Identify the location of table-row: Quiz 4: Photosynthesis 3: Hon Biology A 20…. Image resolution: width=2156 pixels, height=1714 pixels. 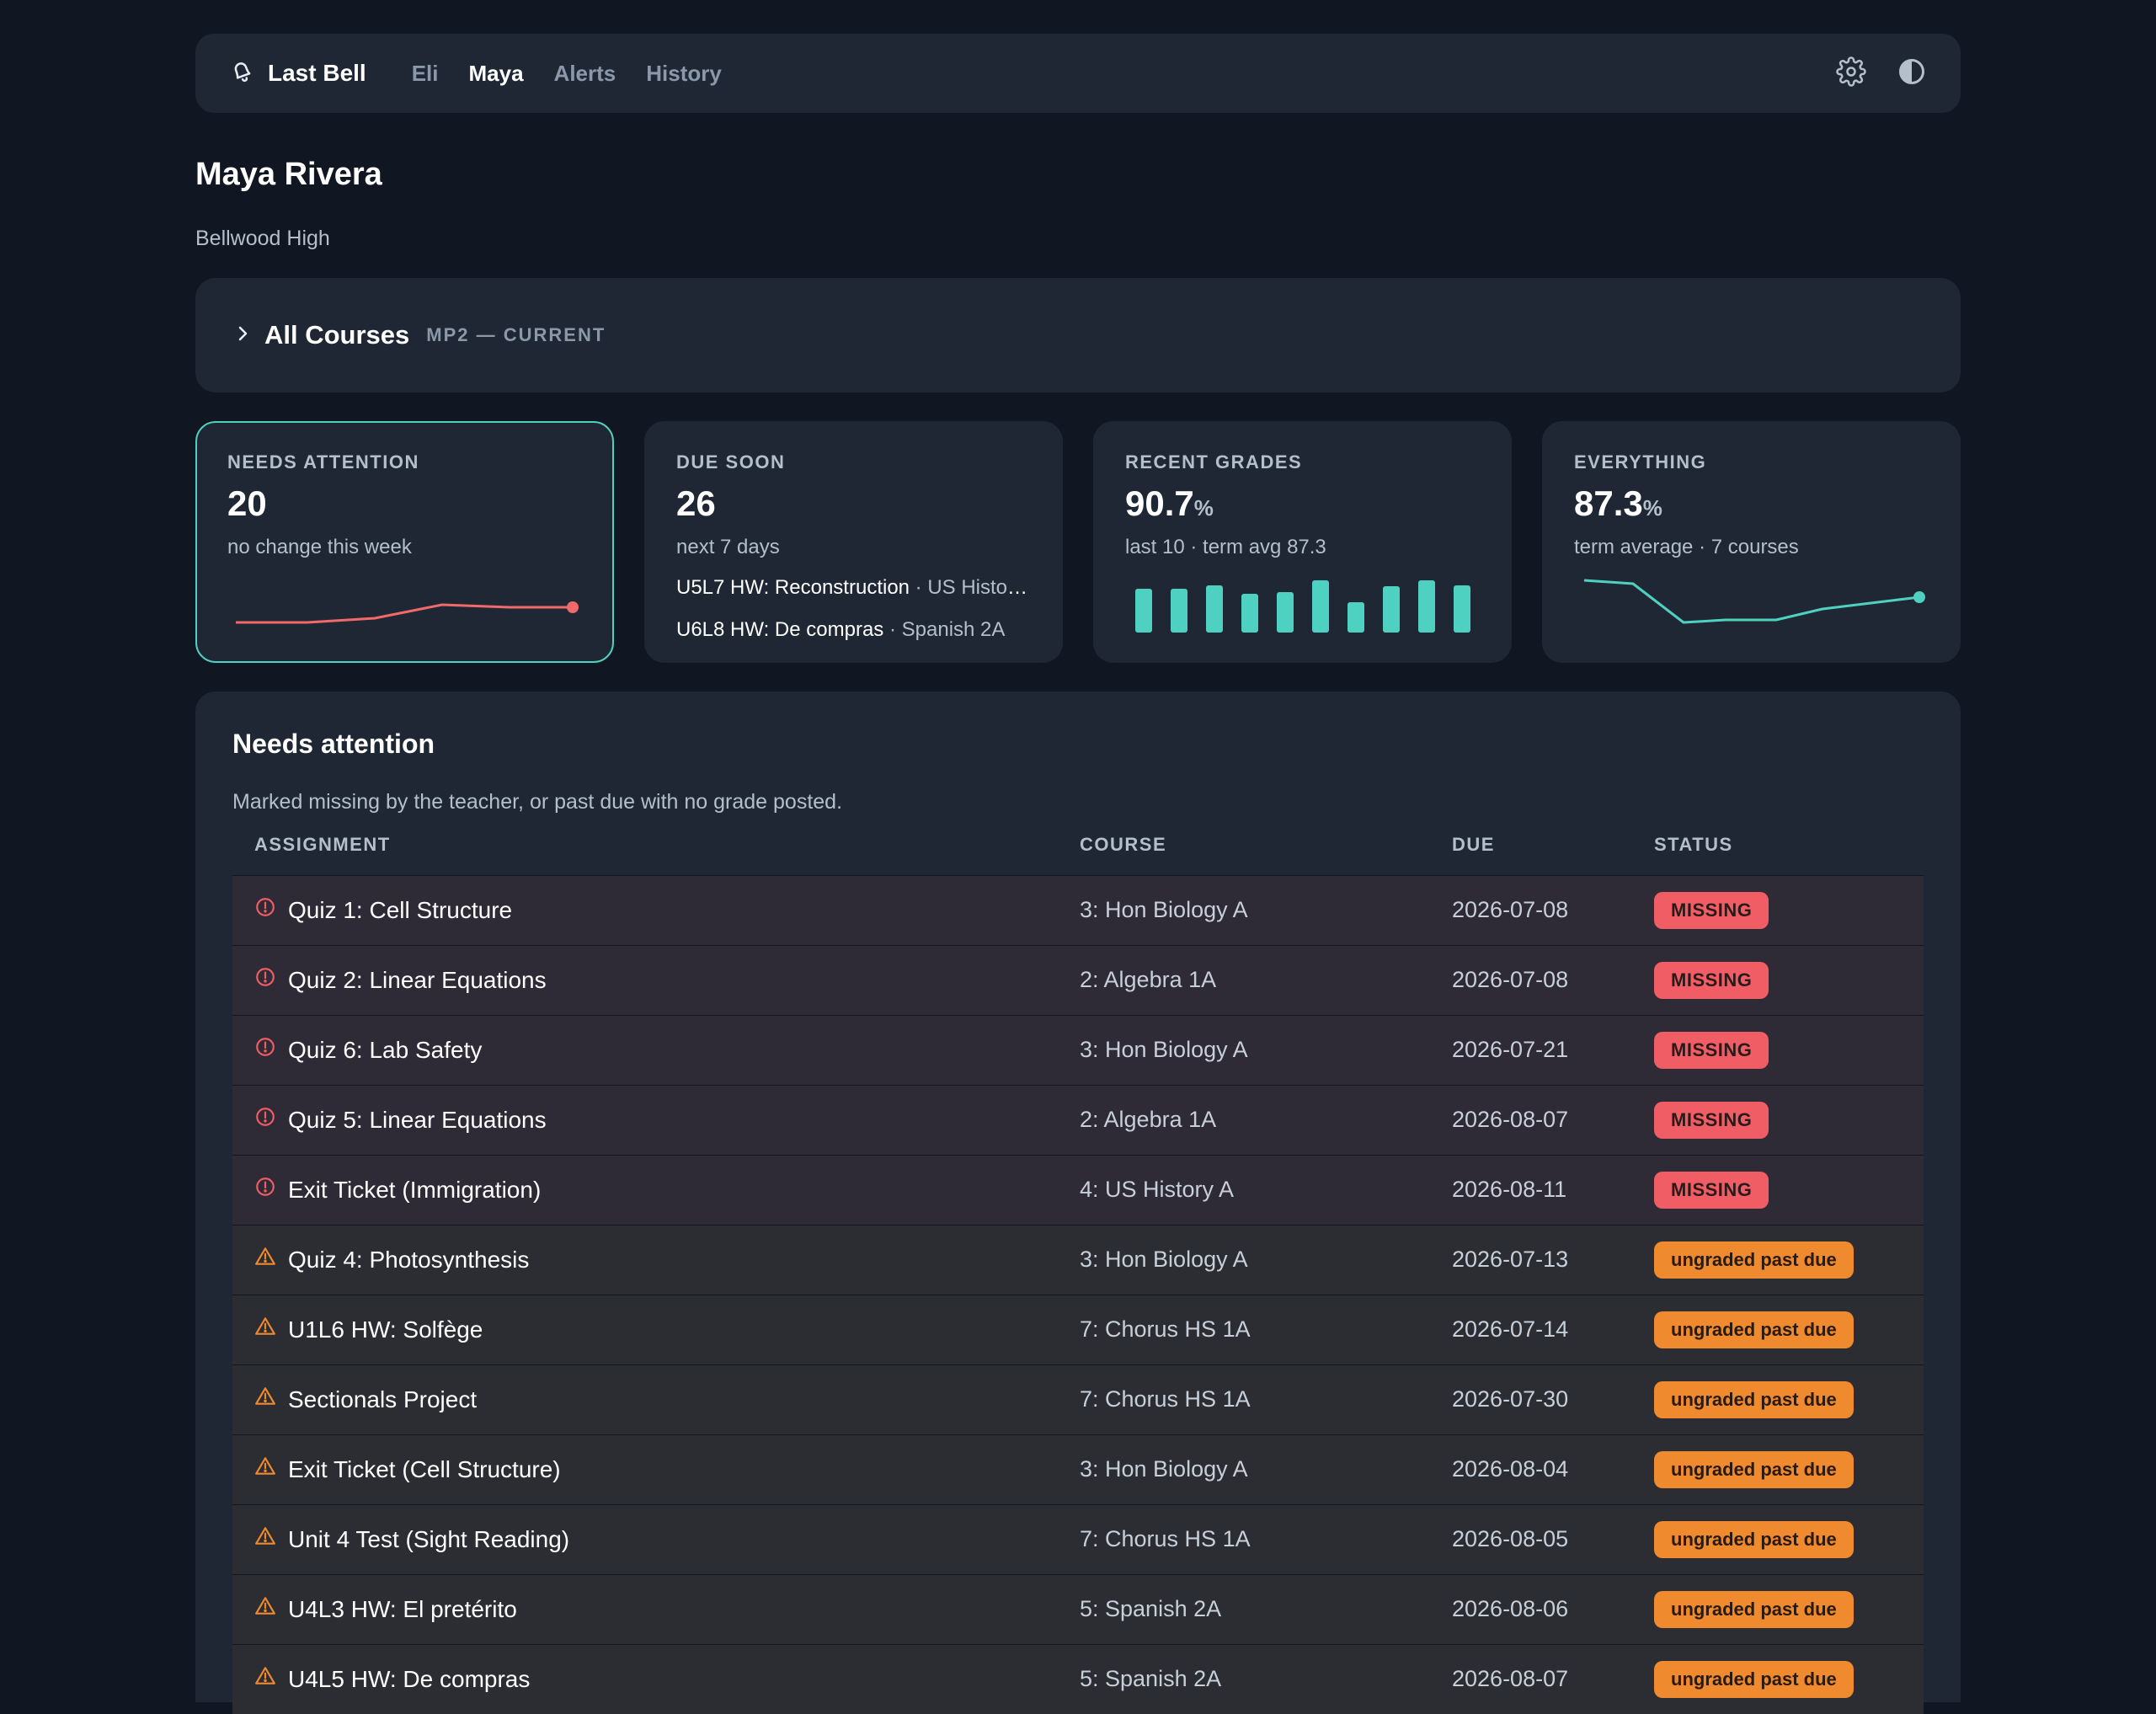
(1078, 1259).